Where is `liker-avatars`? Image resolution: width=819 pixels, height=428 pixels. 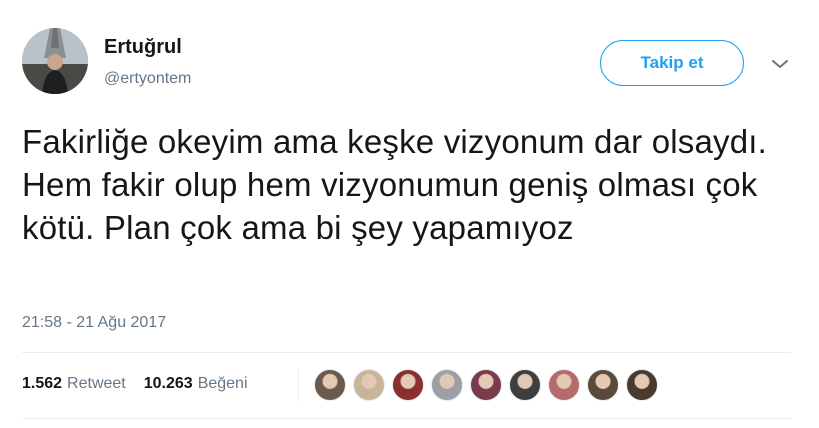
liker-avatars is located at coordinates (489, 385).